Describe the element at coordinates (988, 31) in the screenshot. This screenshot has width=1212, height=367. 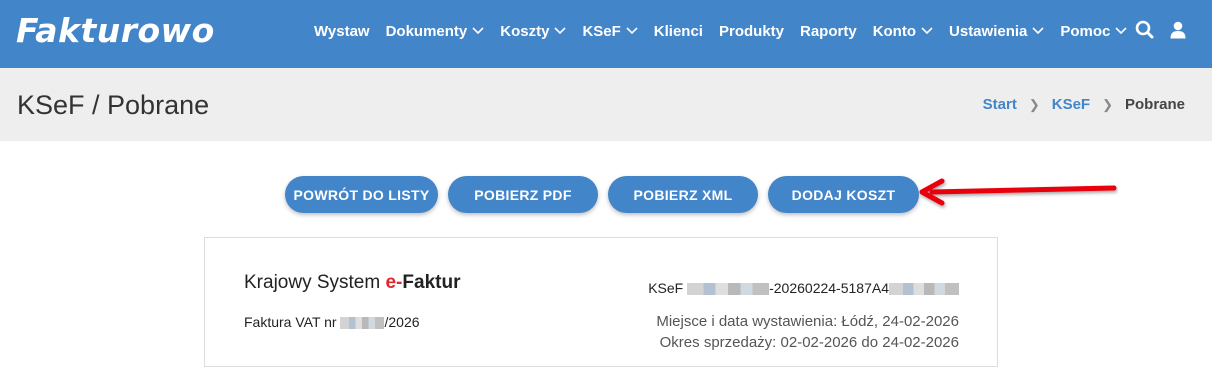
I see `nav-item-label: Ustawienia` at that location.